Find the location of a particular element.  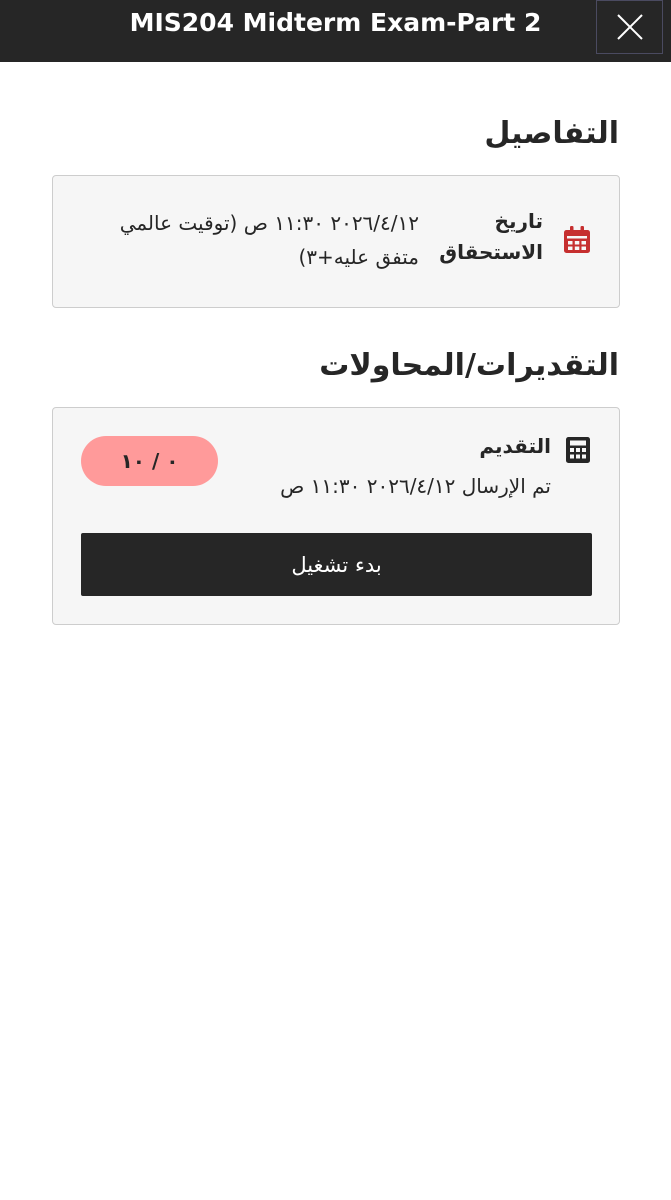

due-date-value-line2: متفق عليه+٣) is located at coordinates (358, 257).